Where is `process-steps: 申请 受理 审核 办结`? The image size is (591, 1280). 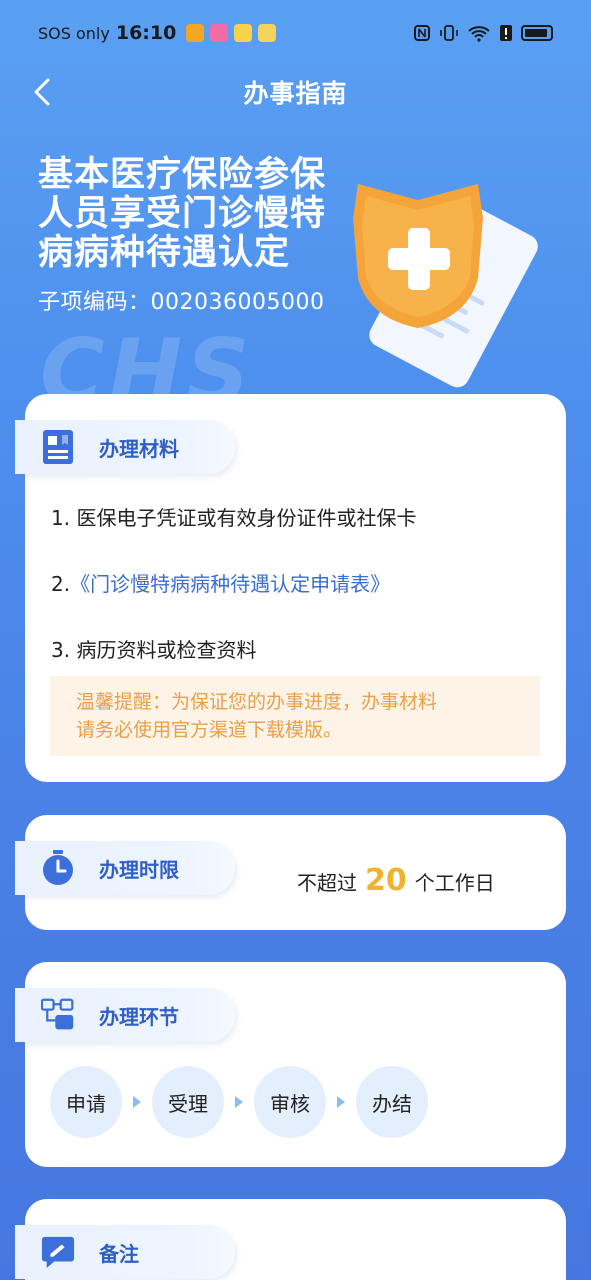
process-steps: 申请 受理 审核 办结 is located at coordinates (239, 1102).